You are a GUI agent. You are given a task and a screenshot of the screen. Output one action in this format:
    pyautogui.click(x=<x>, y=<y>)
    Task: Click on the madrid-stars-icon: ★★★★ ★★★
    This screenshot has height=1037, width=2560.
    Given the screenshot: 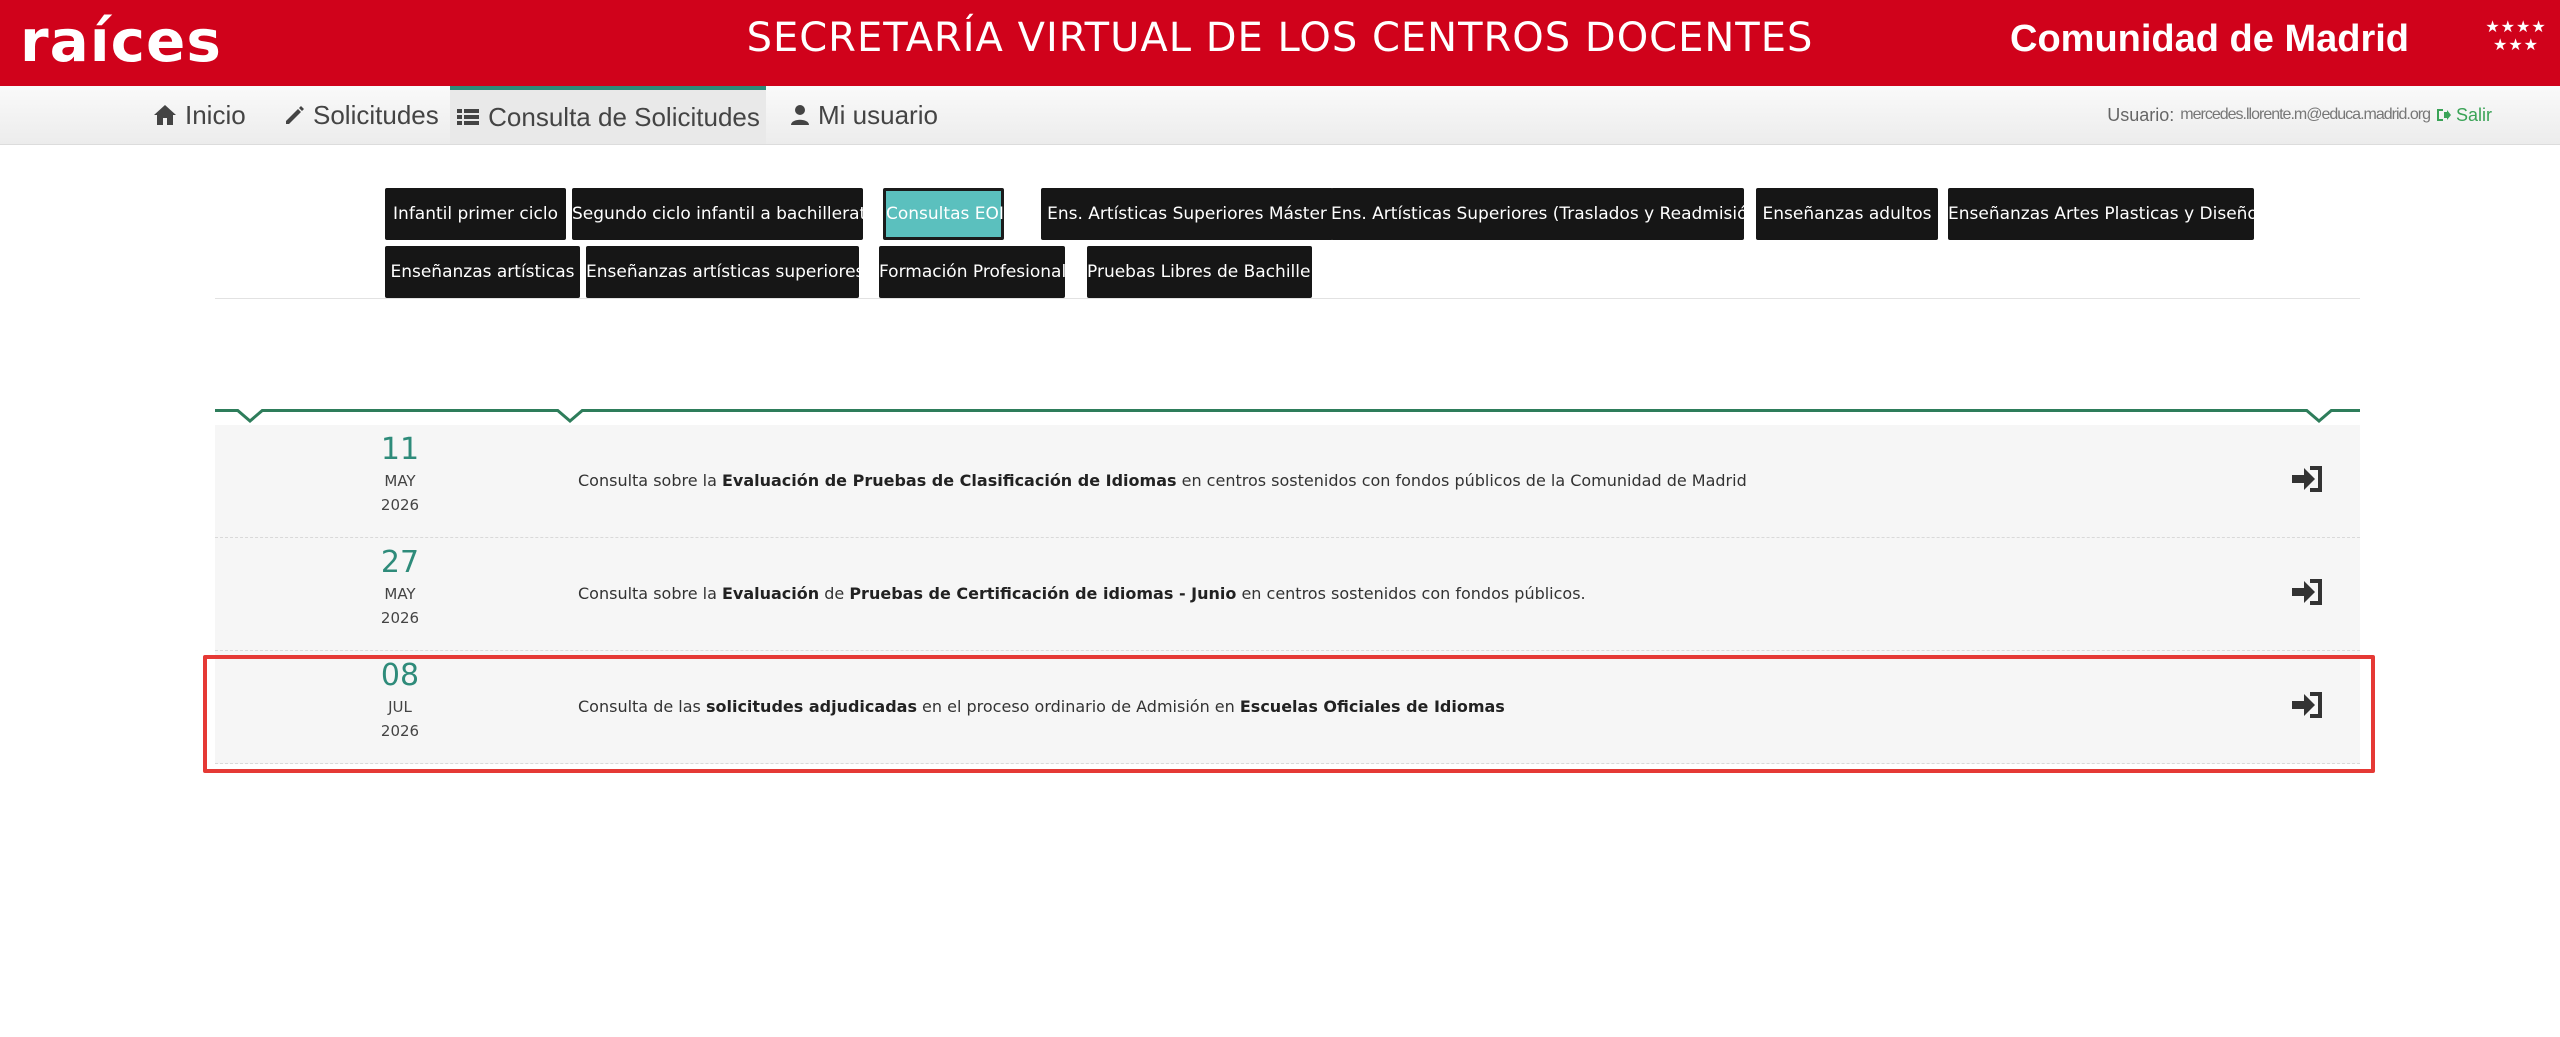 What is the action you would take?
    pyautogui.click(x=2516, y=35)
    